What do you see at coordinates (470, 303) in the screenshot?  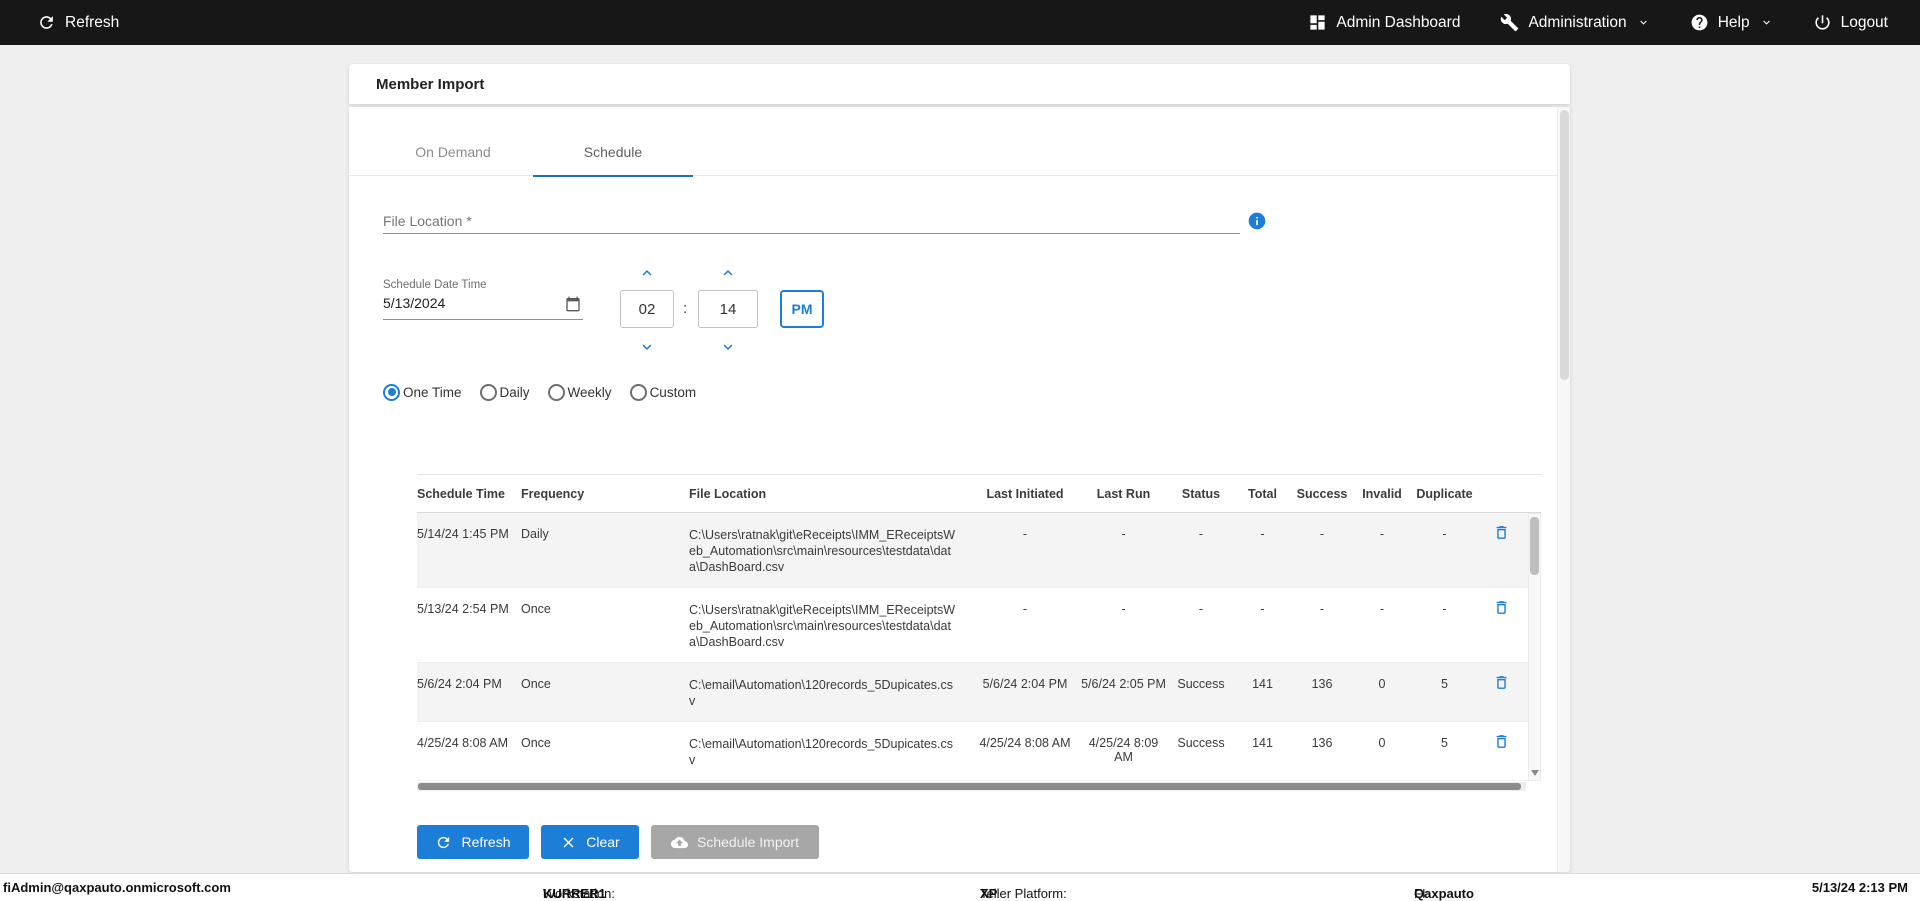 I see `schedule-date-input` at bounding box center [470, 303].